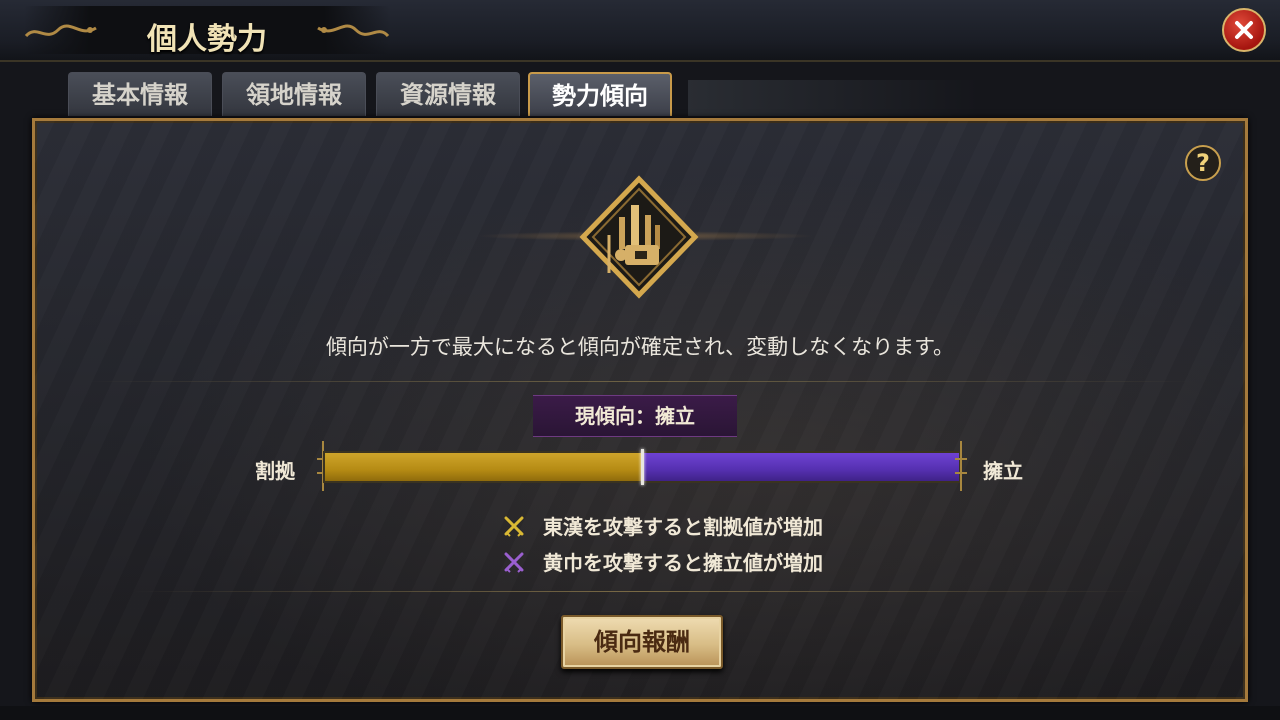 The width and height of the screenshot is (1280, 720). I want to click on bar-left-label: 割拠, so click(275, 471).